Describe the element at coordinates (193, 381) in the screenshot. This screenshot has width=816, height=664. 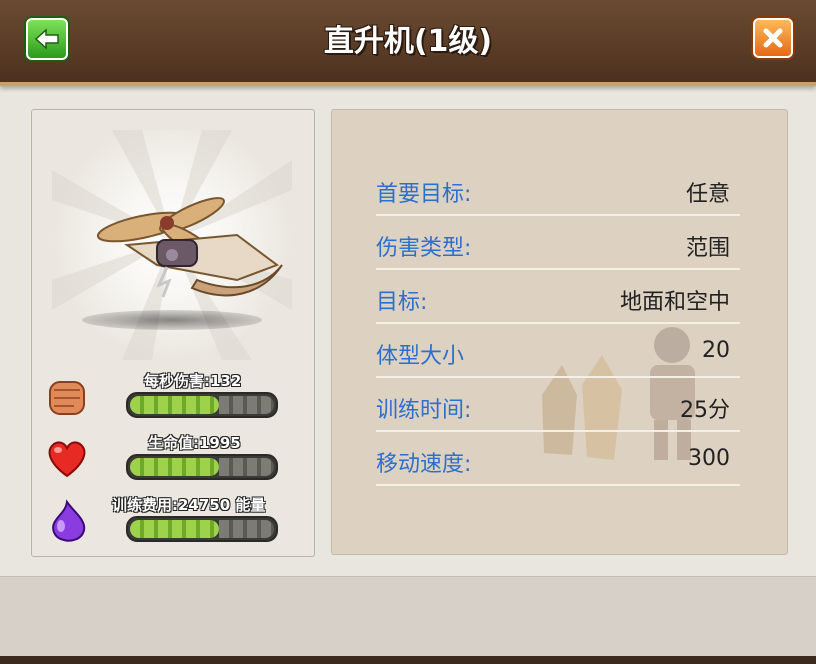
I see `damage-text: 每秒伤害:132` at that location.